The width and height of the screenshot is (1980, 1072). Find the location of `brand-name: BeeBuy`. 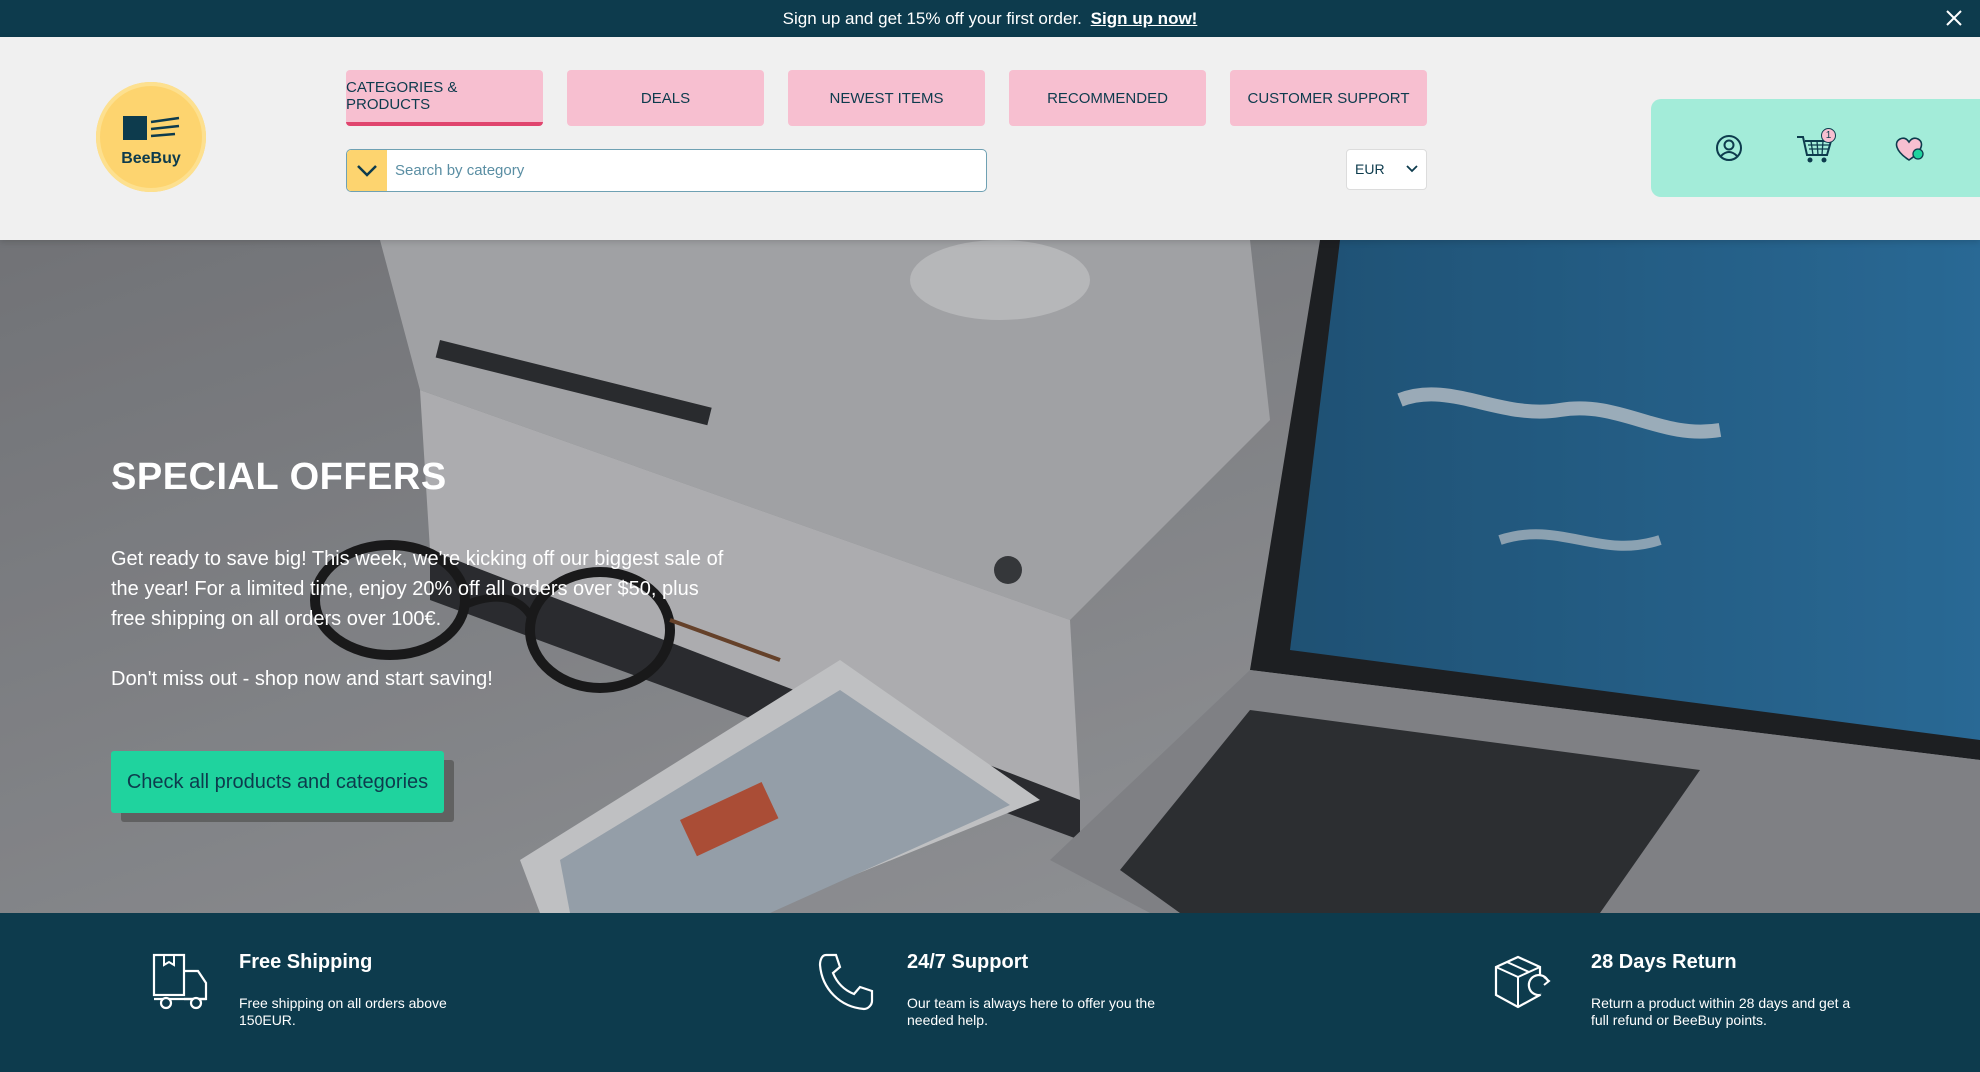

brand-name: BeeBuy is located at coordinates (151, 158).